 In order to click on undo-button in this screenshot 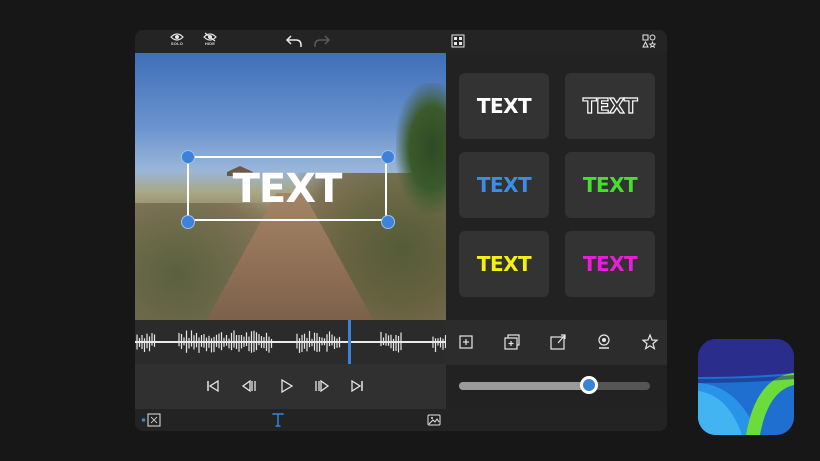, I will do `click(294, 44)`.